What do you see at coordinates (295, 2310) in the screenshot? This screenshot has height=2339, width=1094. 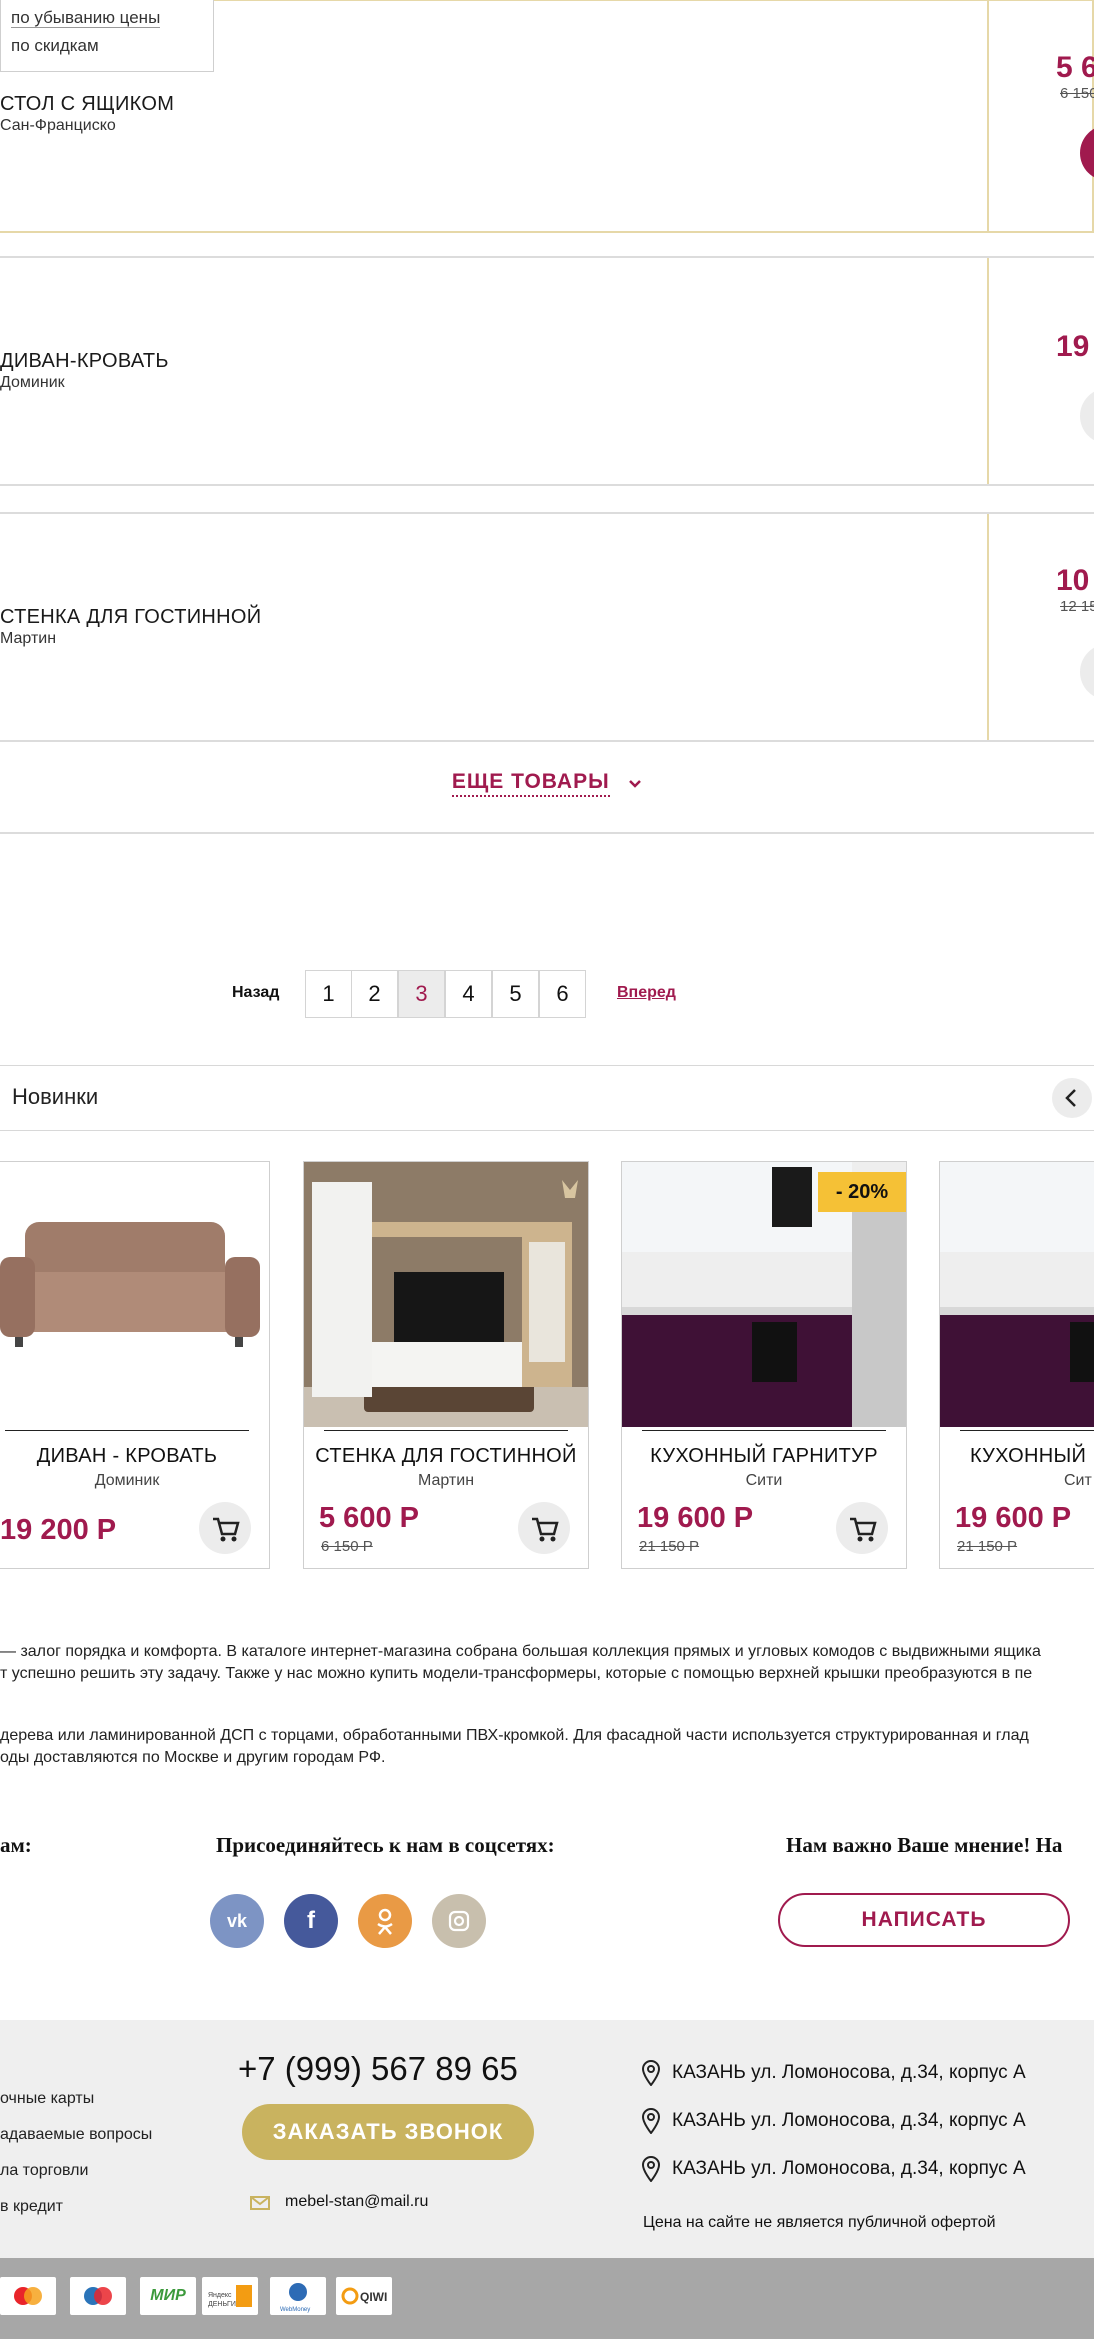 I see `svg-text: WebMoney` at bounding box center [295, 2310].